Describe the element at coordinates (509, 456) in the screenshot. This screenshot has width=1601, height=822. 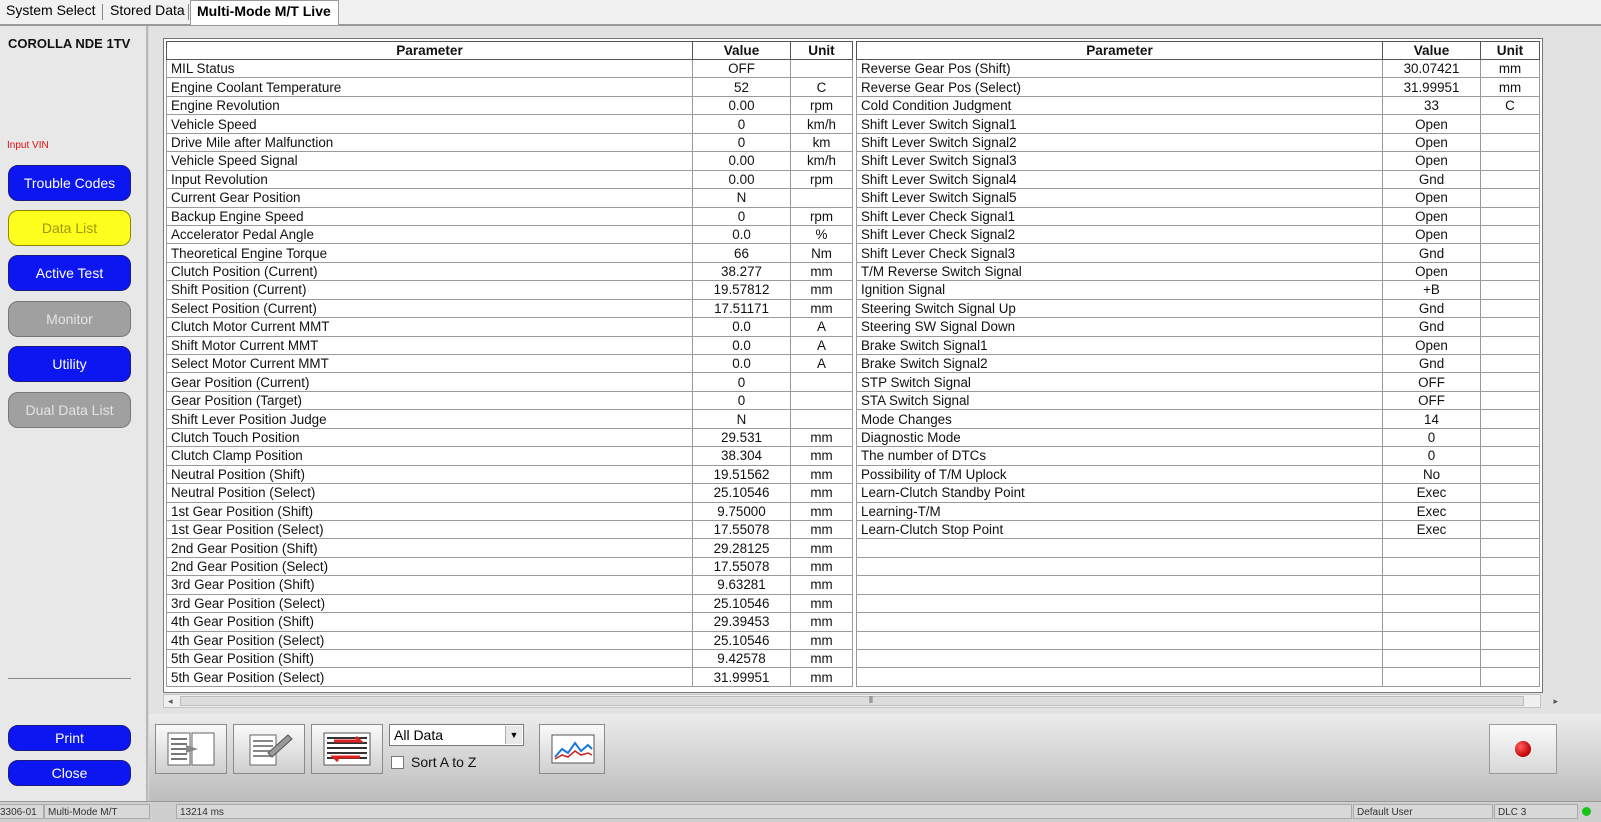
I see `table-row: Clutch Clamp Position 38.304 mm` at that location.